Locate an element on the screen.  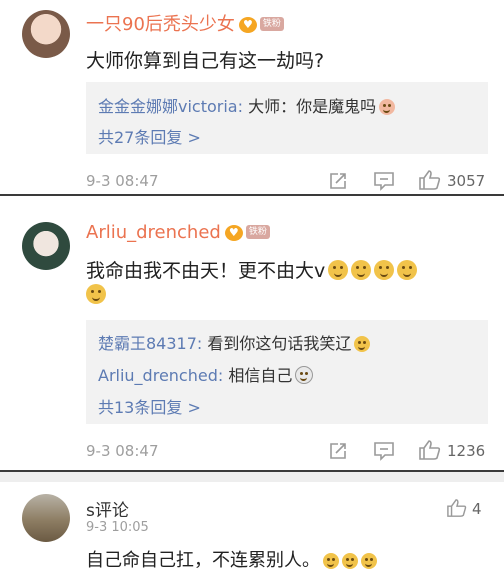
section-gap is located at coordinates (252, 477).